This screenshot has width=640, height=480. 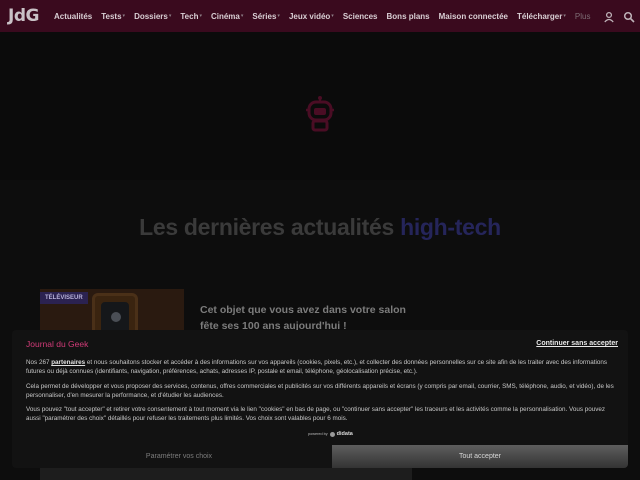 What do you see at coordinates (64, 298) in the screenshot?
I see `category-tag: TÉLÉVISEUR` at bounding box center [64, 298].